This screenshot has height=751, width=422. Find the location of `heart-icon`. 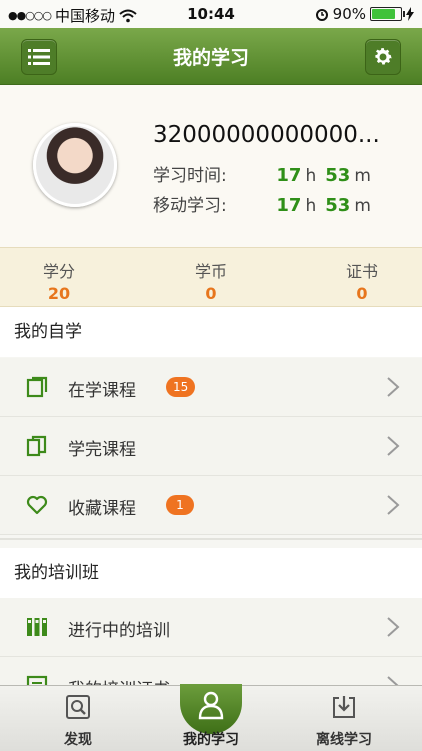

heart-icon is located at coordinates (37, 505).